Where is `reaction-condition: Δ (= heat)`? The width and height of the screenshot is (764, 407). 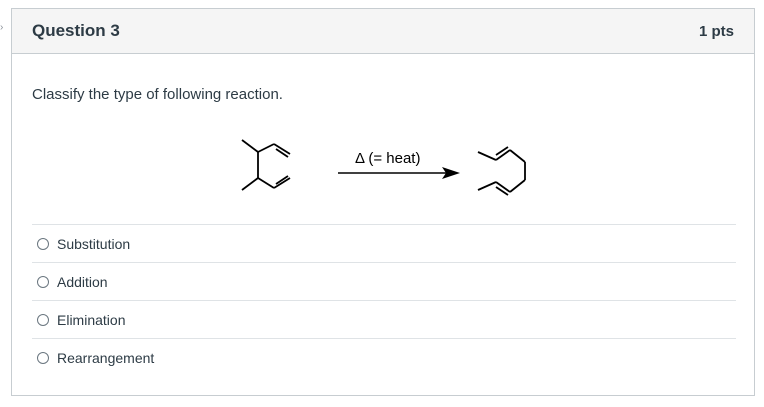
reaction-condition: Δ (= heat) is located at coordinates (387, 158).